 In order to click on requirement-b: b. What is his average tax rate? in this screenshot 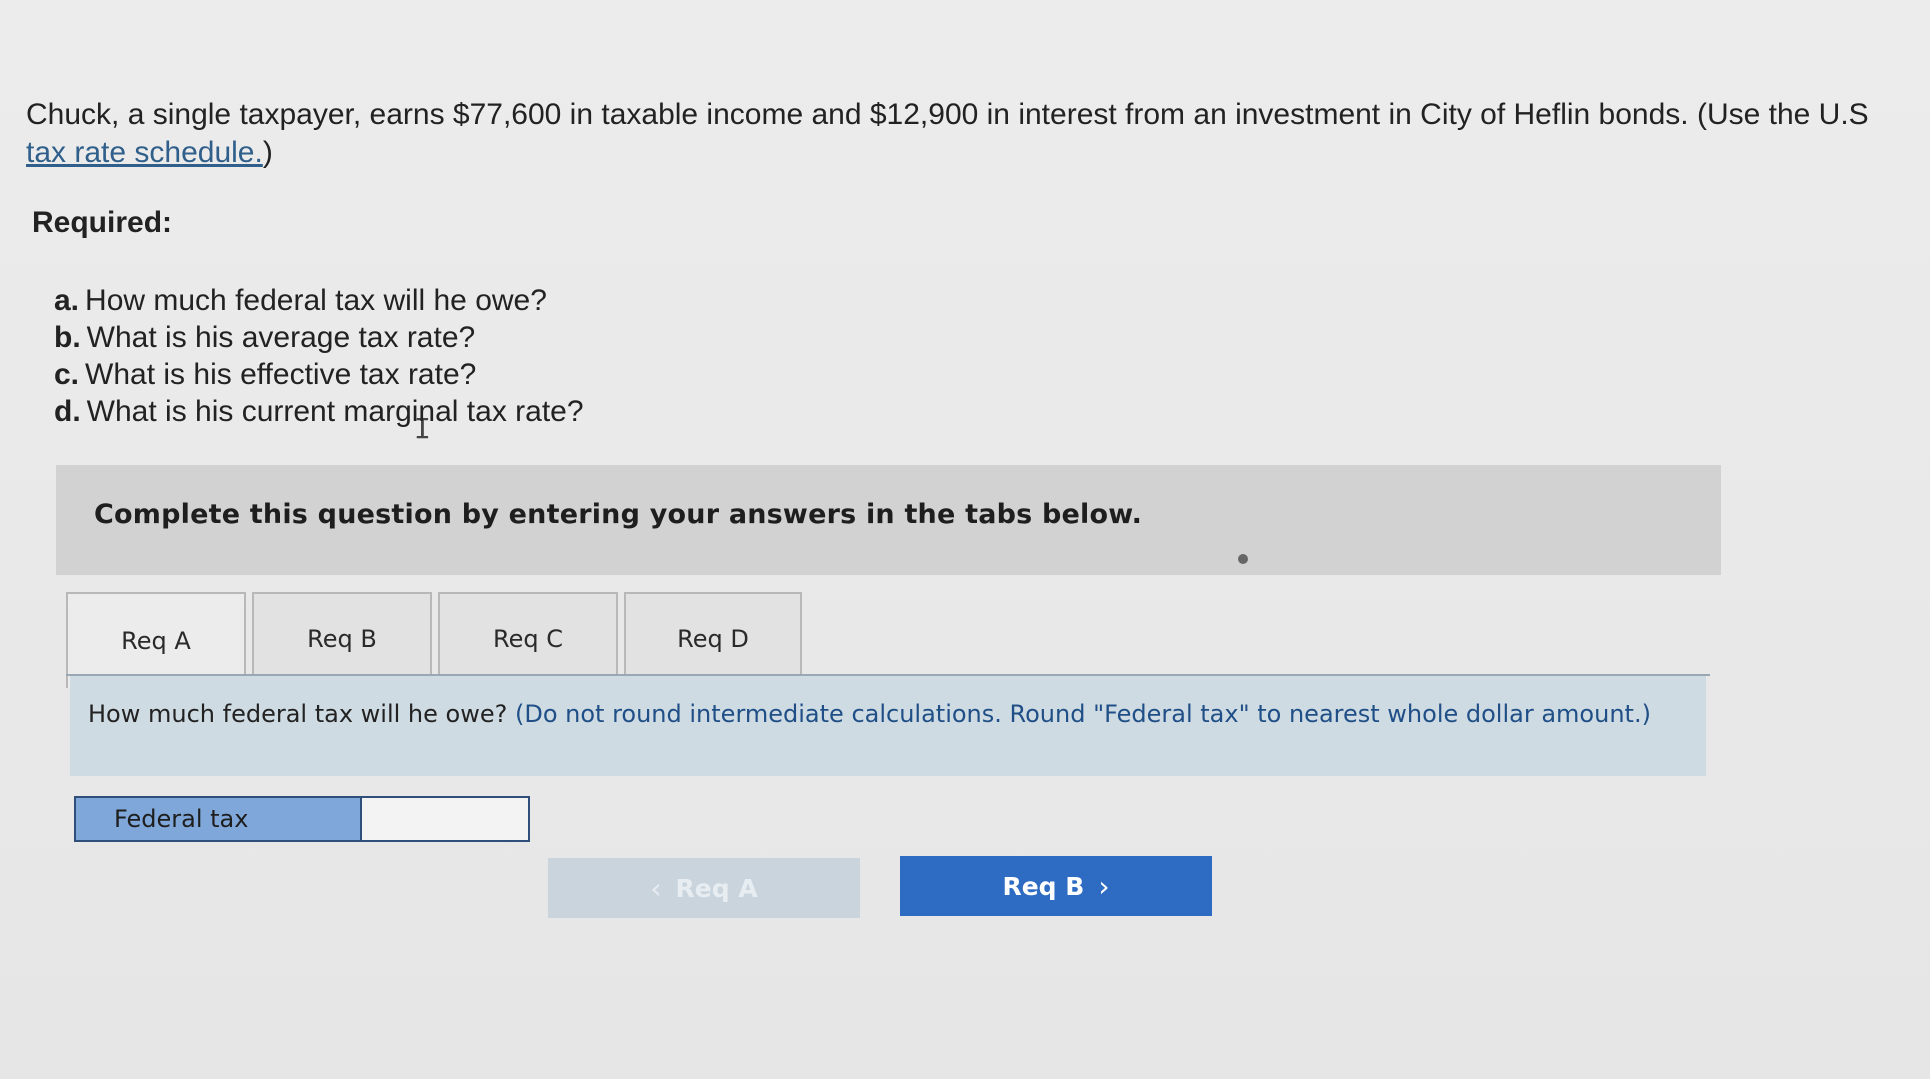, I will do `click(319, 337)`.